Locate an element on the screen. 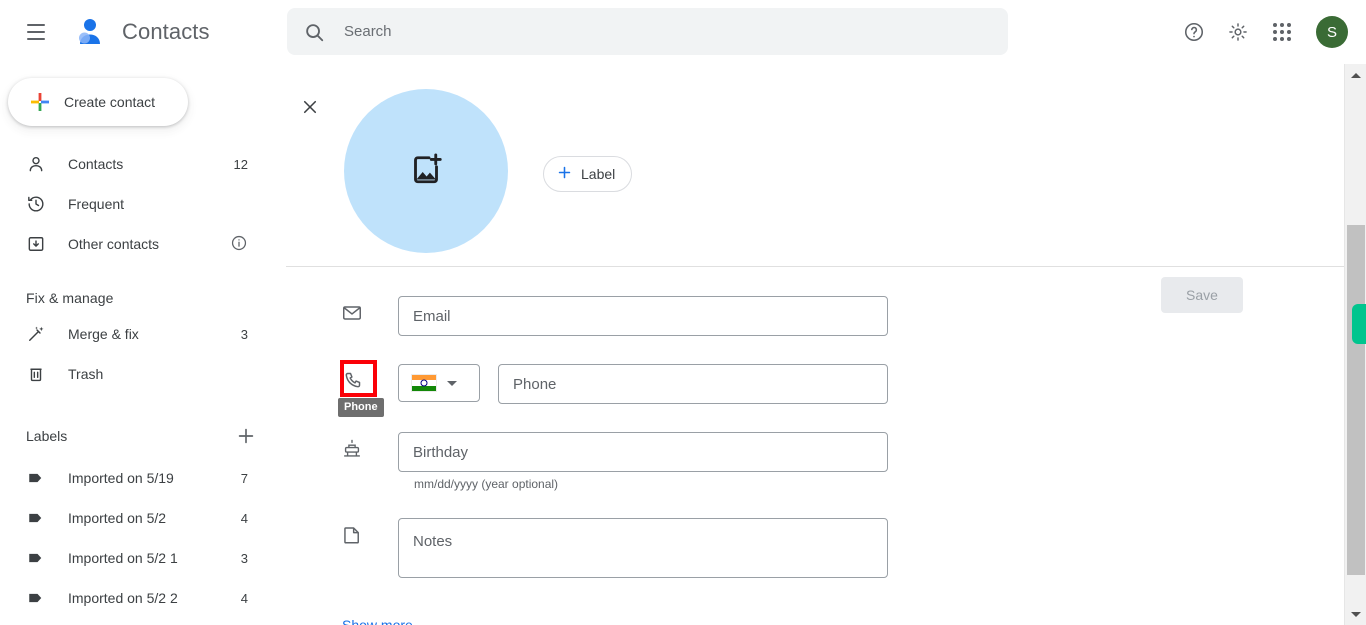 The image size is (1366, 625). account-avatar: S is located at coordinates (1332, 32).